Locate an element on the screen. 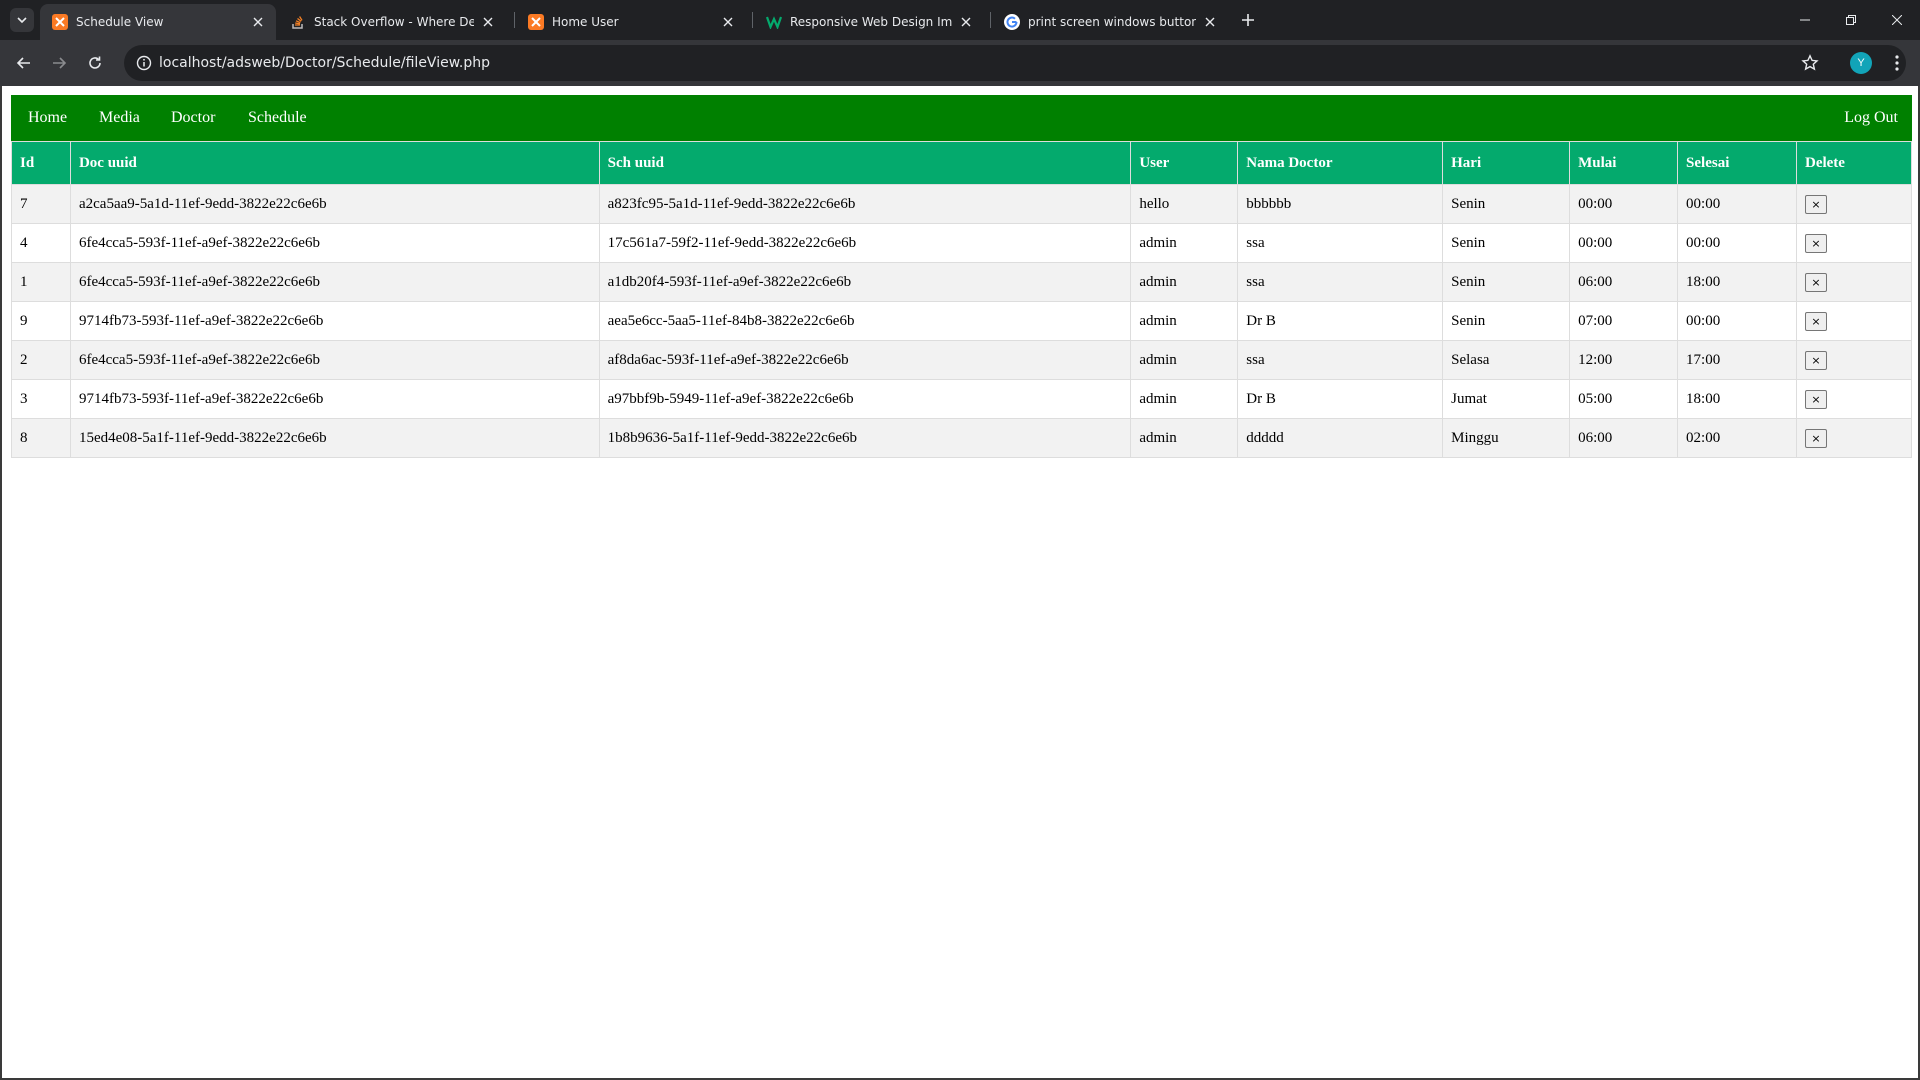 This screenshot has height=1080, width=1920. tab-separator is located at coordinates (514, 20).